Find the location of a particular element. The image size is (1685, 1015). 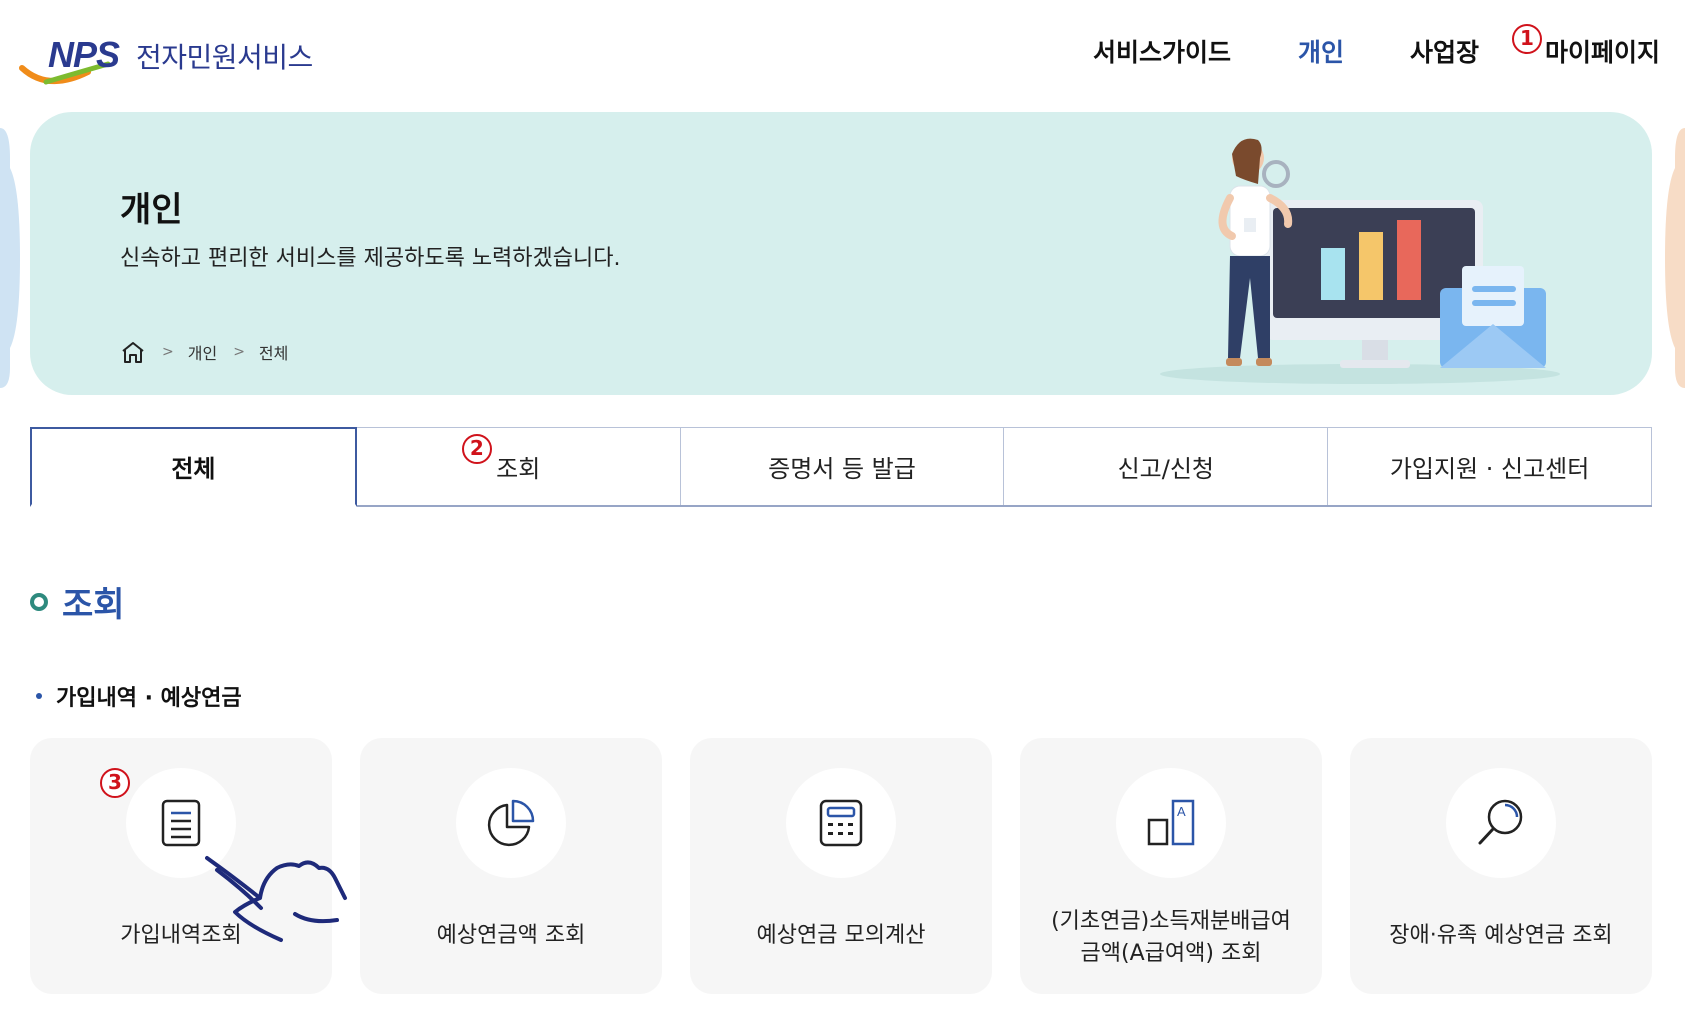

card-basic-pension-a-value: A (기초연금)소득재분배급여 금액(A급여액) 조회 is located at coordinates (1171, 866).